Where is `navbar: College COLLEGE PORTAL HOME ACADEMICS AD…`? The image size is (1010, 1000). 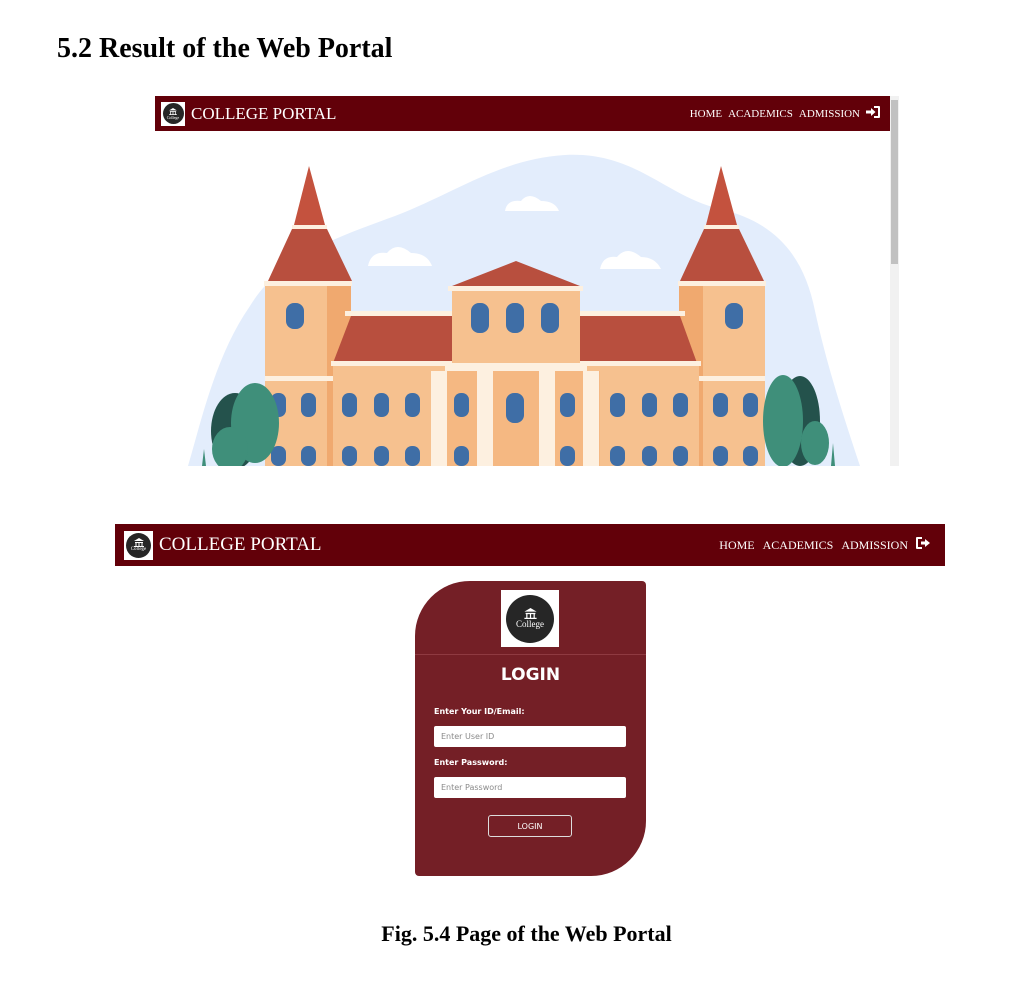
navbar: College COLLEGE PORTAL HOME ACADEMICS AD… is located at coordinates (522, 113).